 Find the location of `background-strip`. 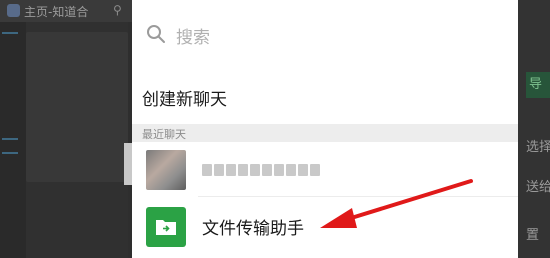

background-strip is located at coordinates (13, 140).